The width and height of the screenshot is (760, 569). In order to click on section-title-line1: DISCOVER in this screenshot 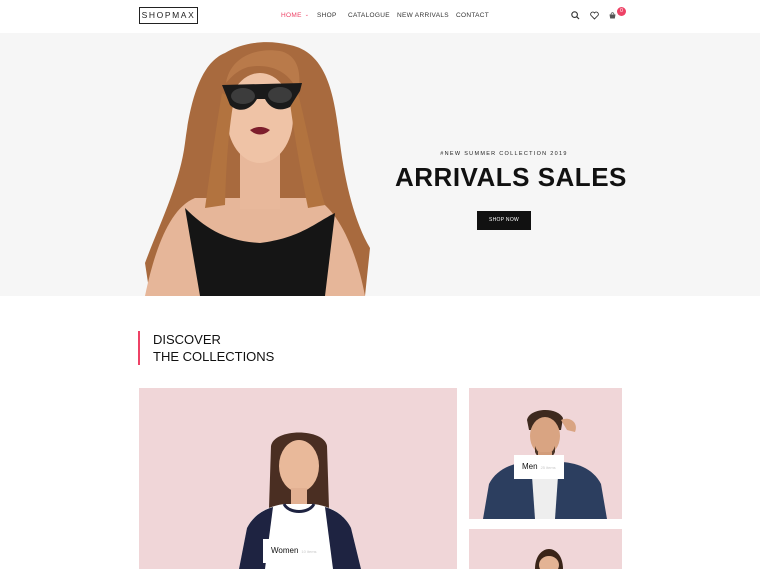, I will do `click(187, 339)`.